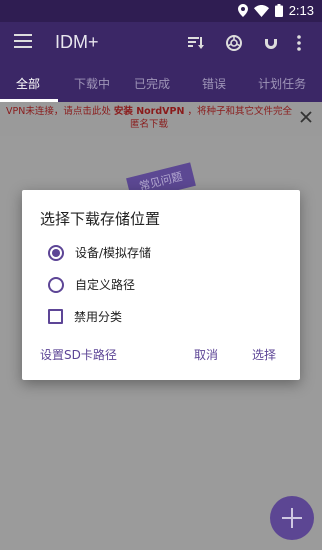 Image resolution: width=322 pixels, height=550 pixels. I want to click on option-custom-path: 自定义路径, so click(91, 284).